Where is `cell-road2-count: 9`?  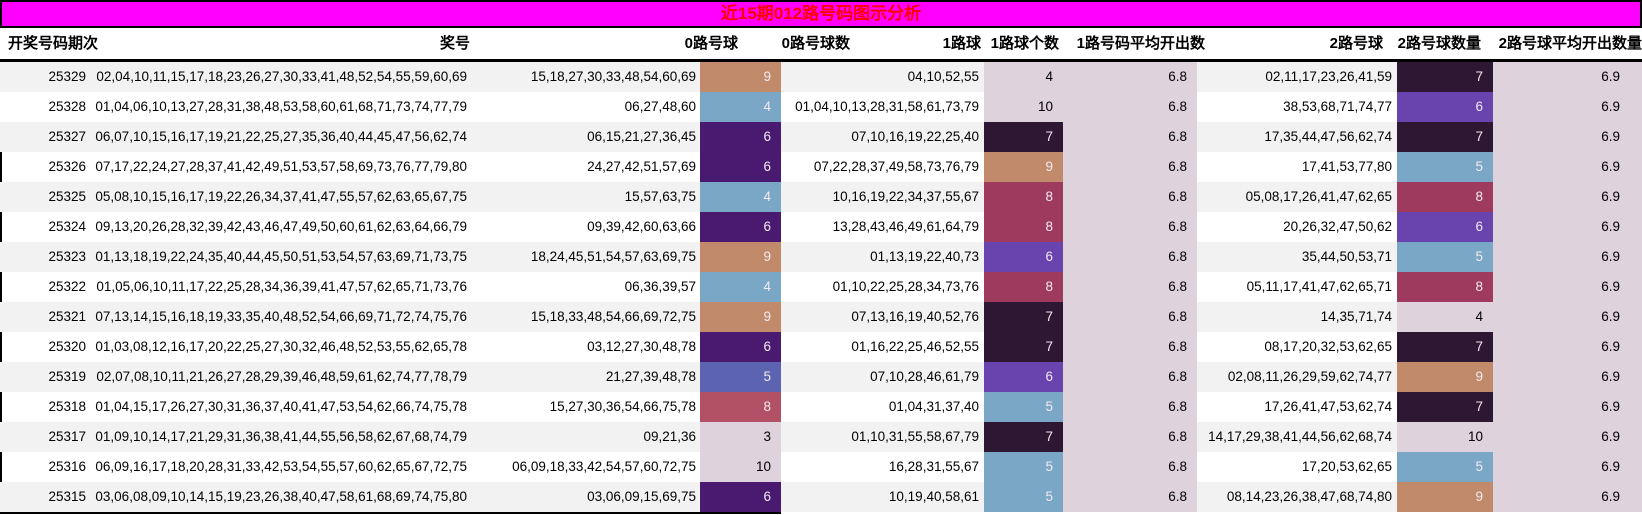 cell-road2-count: 9 is located at coordinates (1445, 377).